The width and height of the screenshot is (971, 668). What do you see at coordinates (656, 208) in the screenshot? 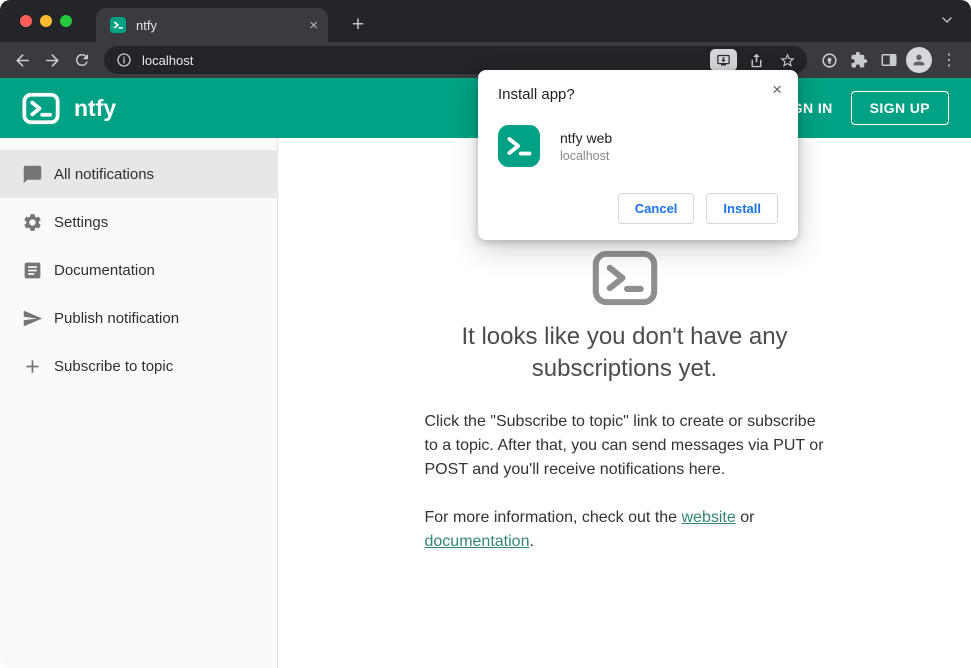
I see `cancel-button: Cancel` at bounding box center [656, 208].